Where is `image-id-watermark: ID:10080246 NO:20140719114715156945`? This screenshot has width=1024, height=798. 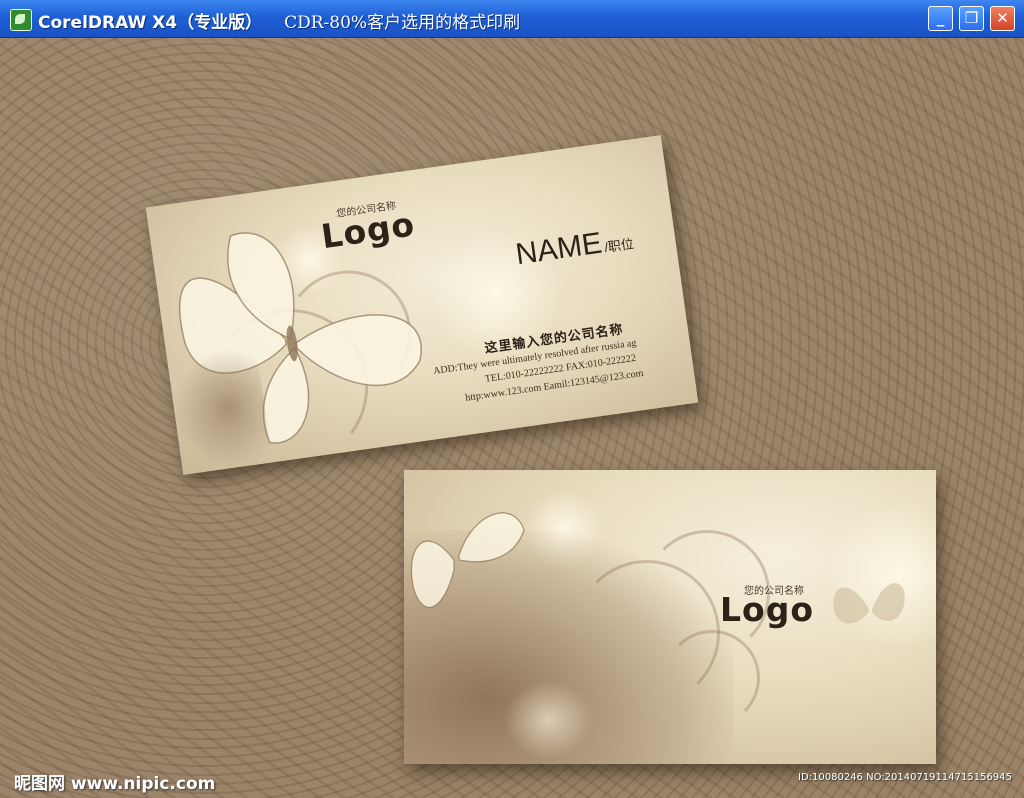 image-id-watermark: ID:10080246 NO:20140719114715156945 is located at coordinates (905, 777).